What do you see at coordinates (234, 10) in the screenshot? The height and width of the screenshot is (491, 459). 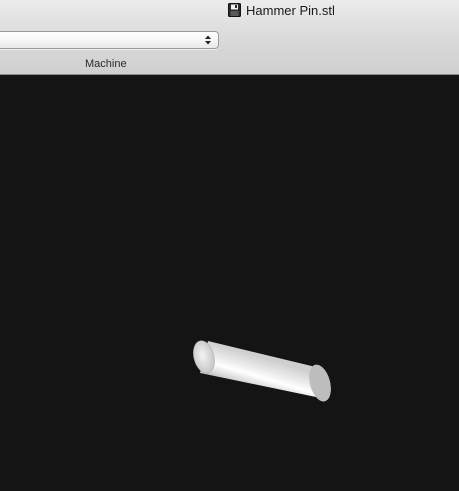 I see `document-icon` at bounding box center [234, 10].